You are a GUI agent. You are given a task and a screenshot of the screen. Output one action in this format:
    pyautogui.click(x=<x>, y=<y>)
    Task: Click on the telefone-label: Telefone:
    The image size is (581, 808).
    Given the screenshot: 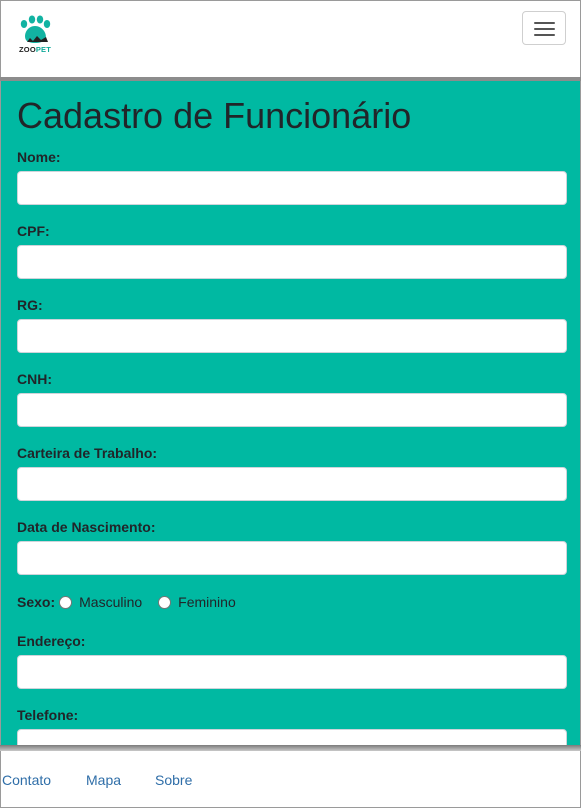 What is the action you would take?
    pyautogui.click(x=48, y=715)
    